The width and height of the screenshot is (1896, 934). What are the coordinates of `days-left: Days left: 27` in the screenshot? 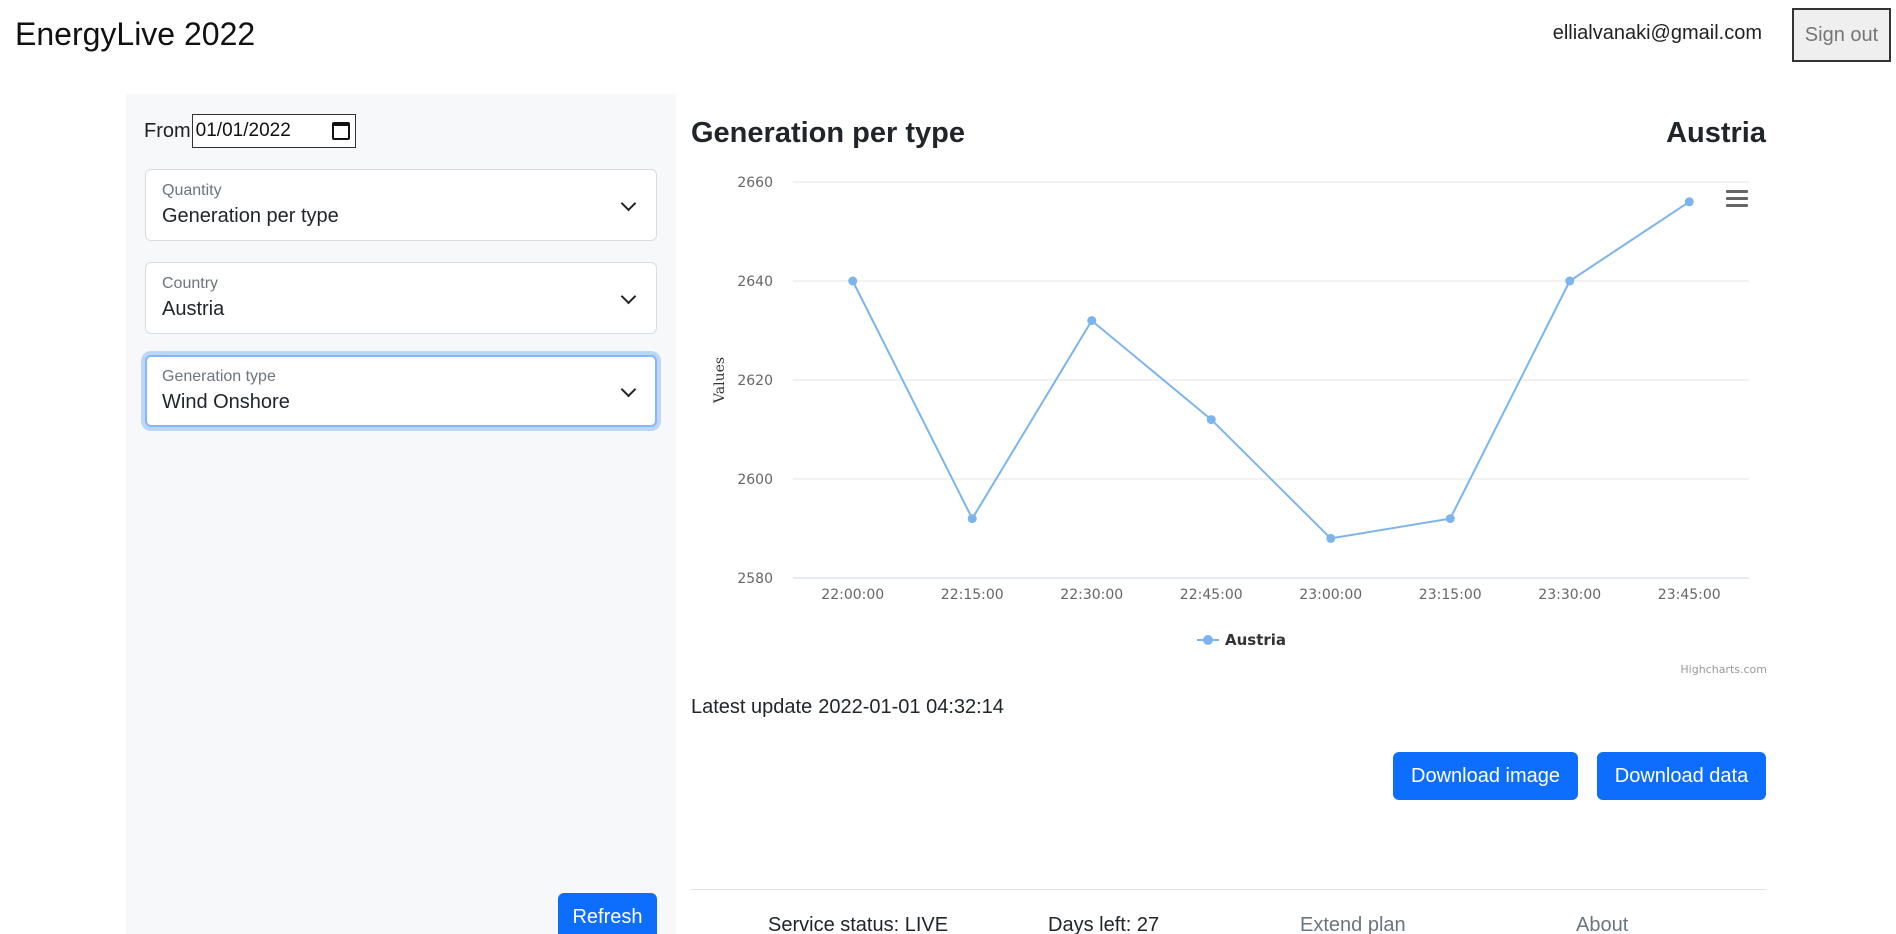 It's located at (1104, 924).